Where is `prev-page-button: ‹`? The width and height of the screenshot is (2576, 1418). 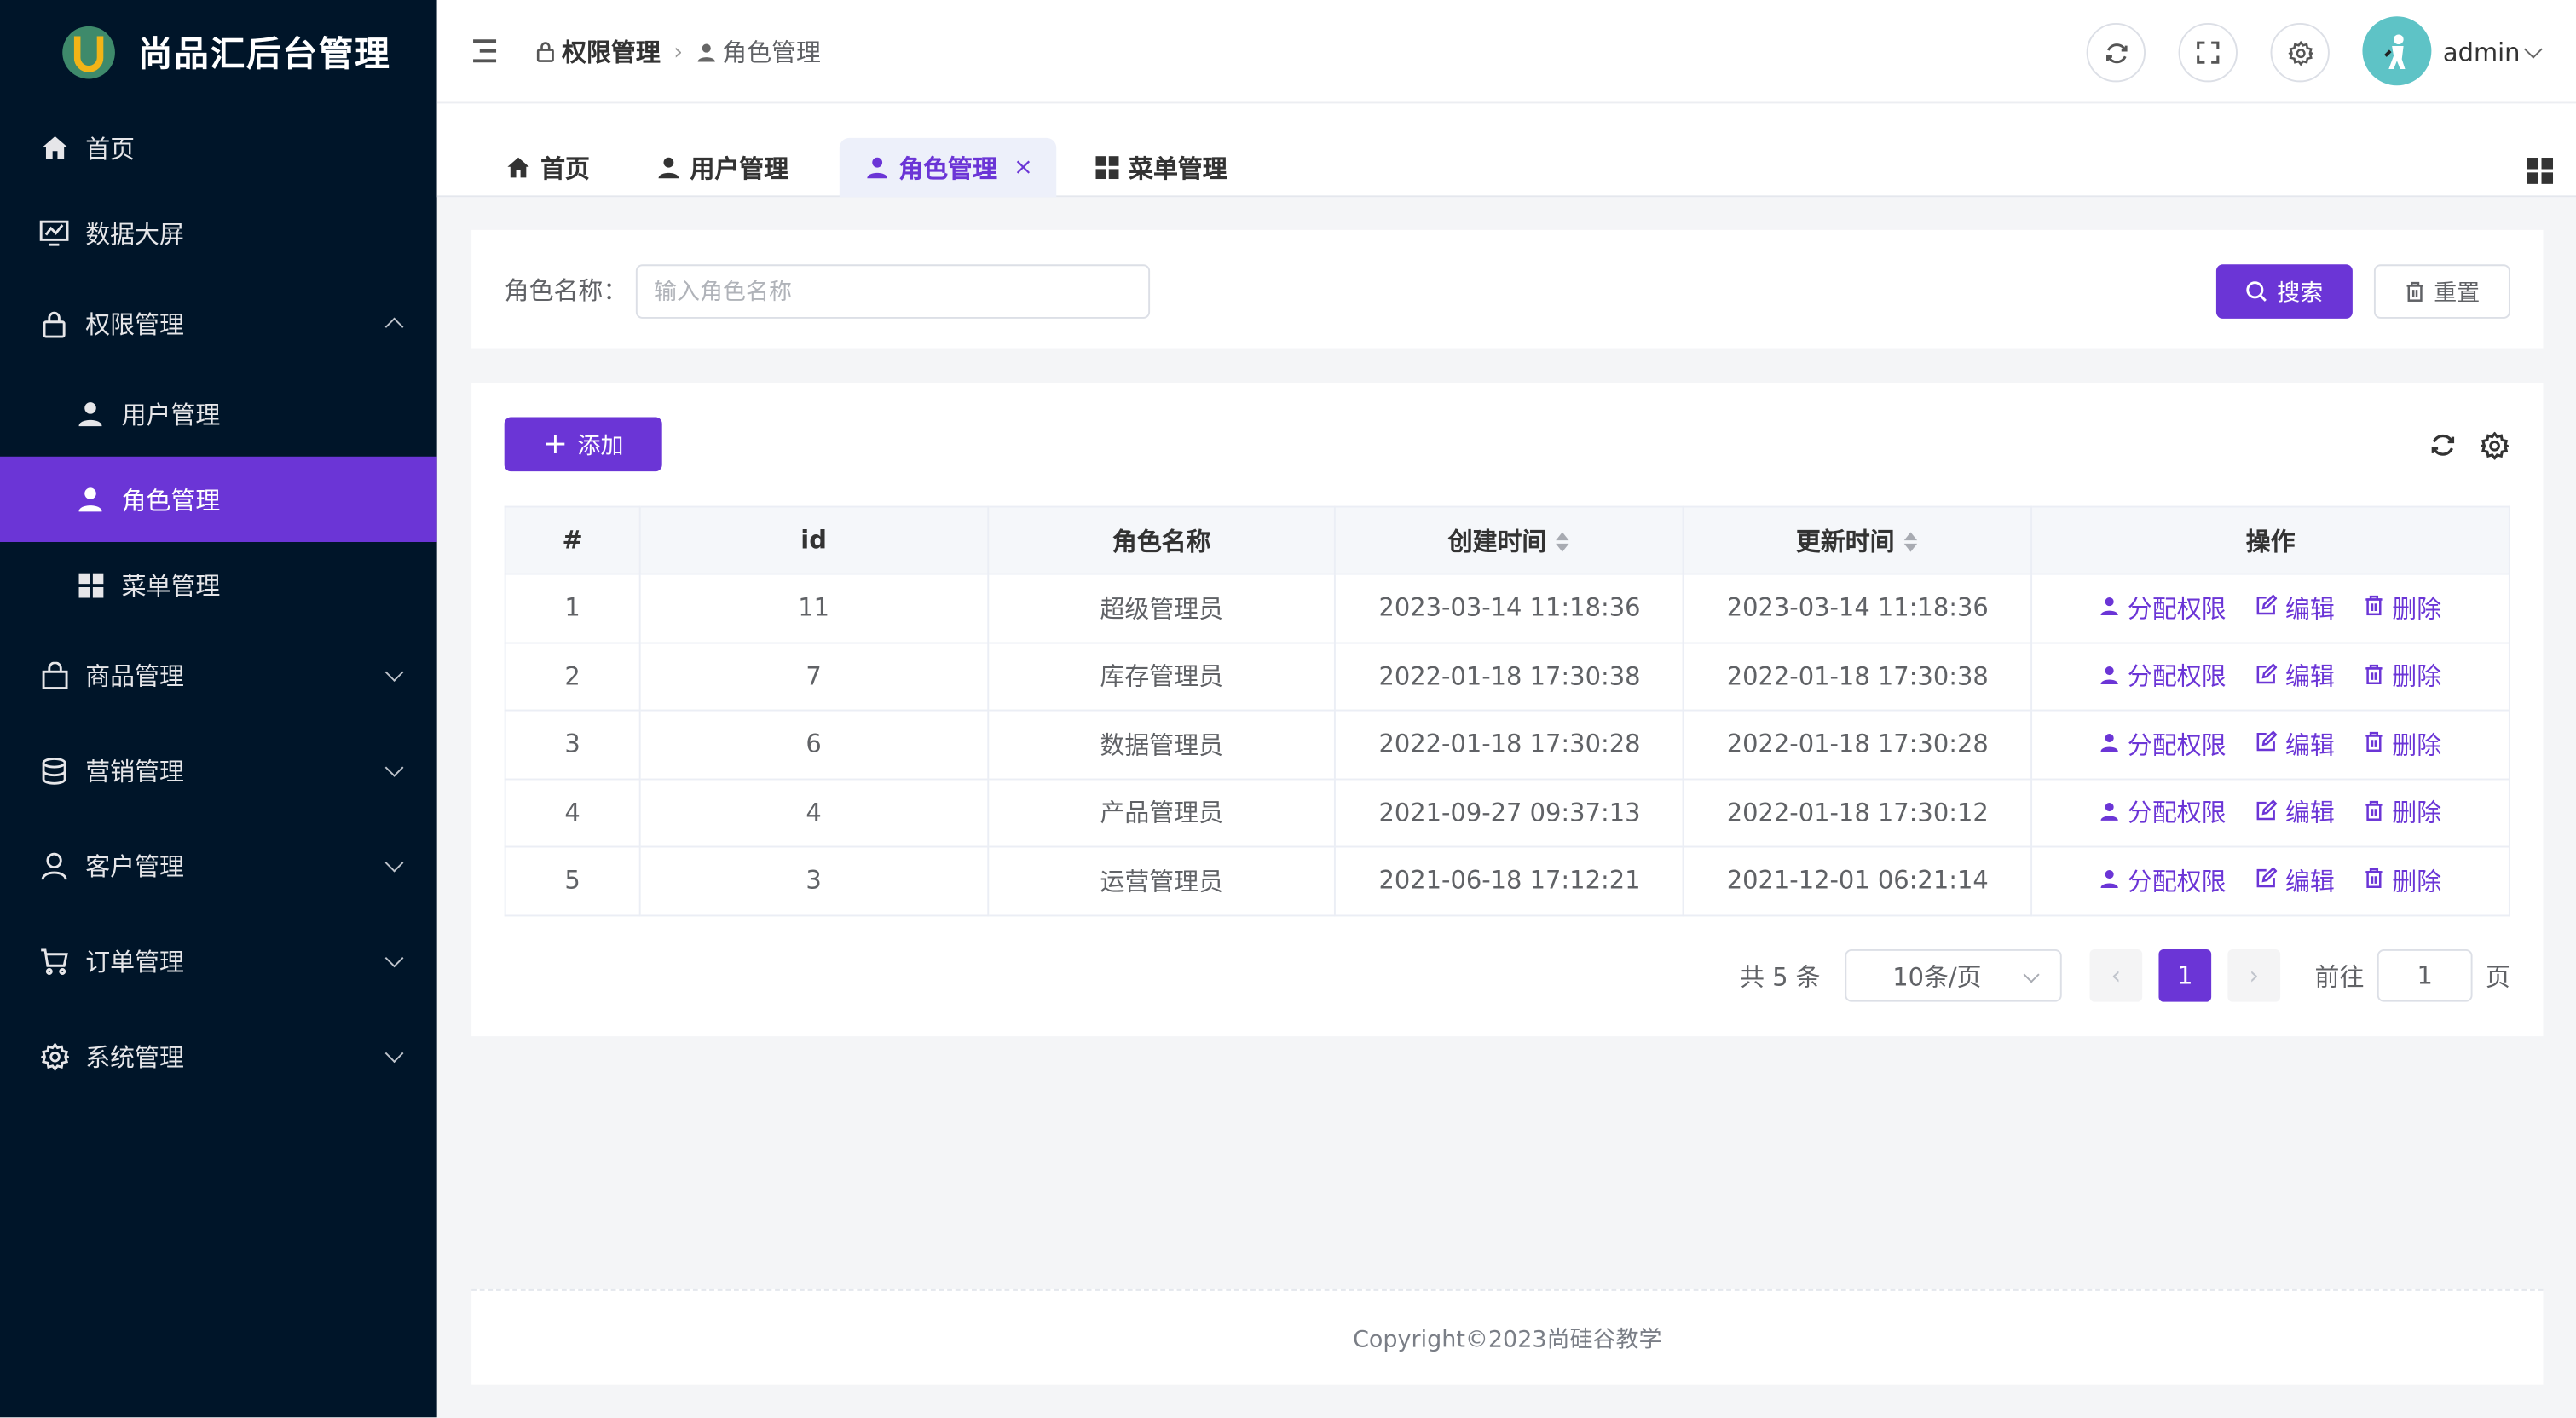
prev-page-button: ‹ is located at coordinates (2116, 975).